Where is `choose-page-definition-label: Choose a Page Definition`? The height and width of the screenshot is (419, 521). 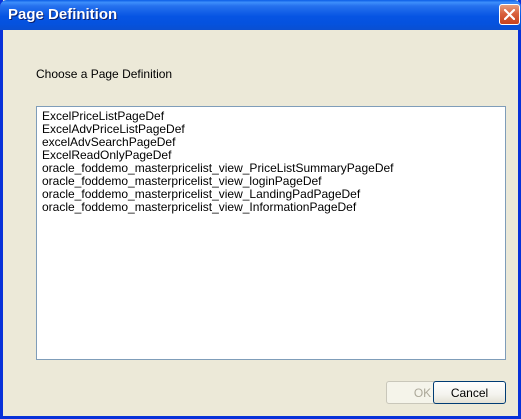
choose-page-definition-label: Choose a Page Definition is located at coordinates (104, 74).